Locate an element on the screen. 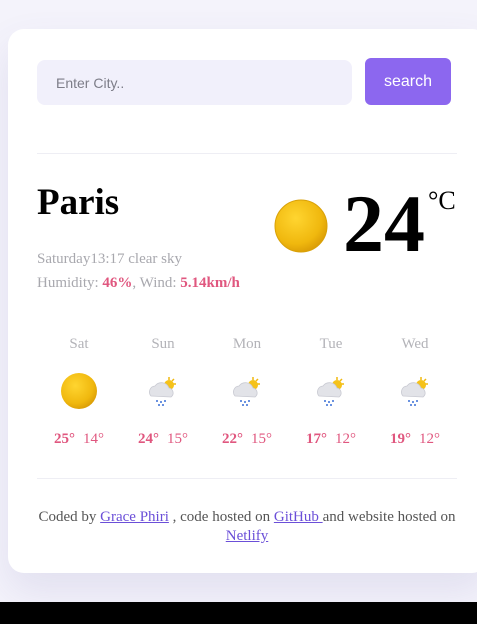  forecast-min: 14° is located at coordinates (93, 439).